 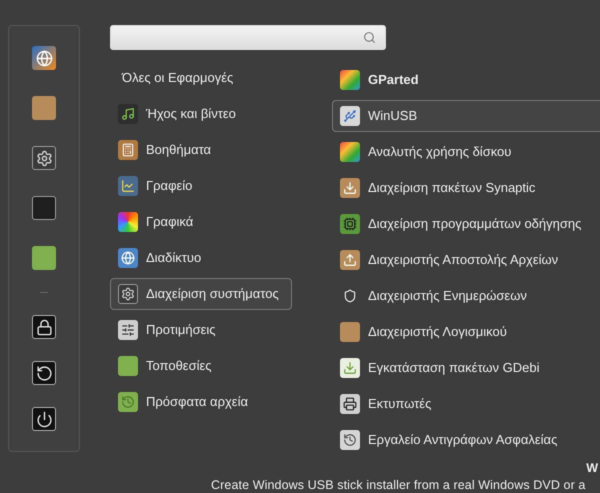 I want to click on category-item: Διαχείριση συστήματος, so click(x=201, y=294).